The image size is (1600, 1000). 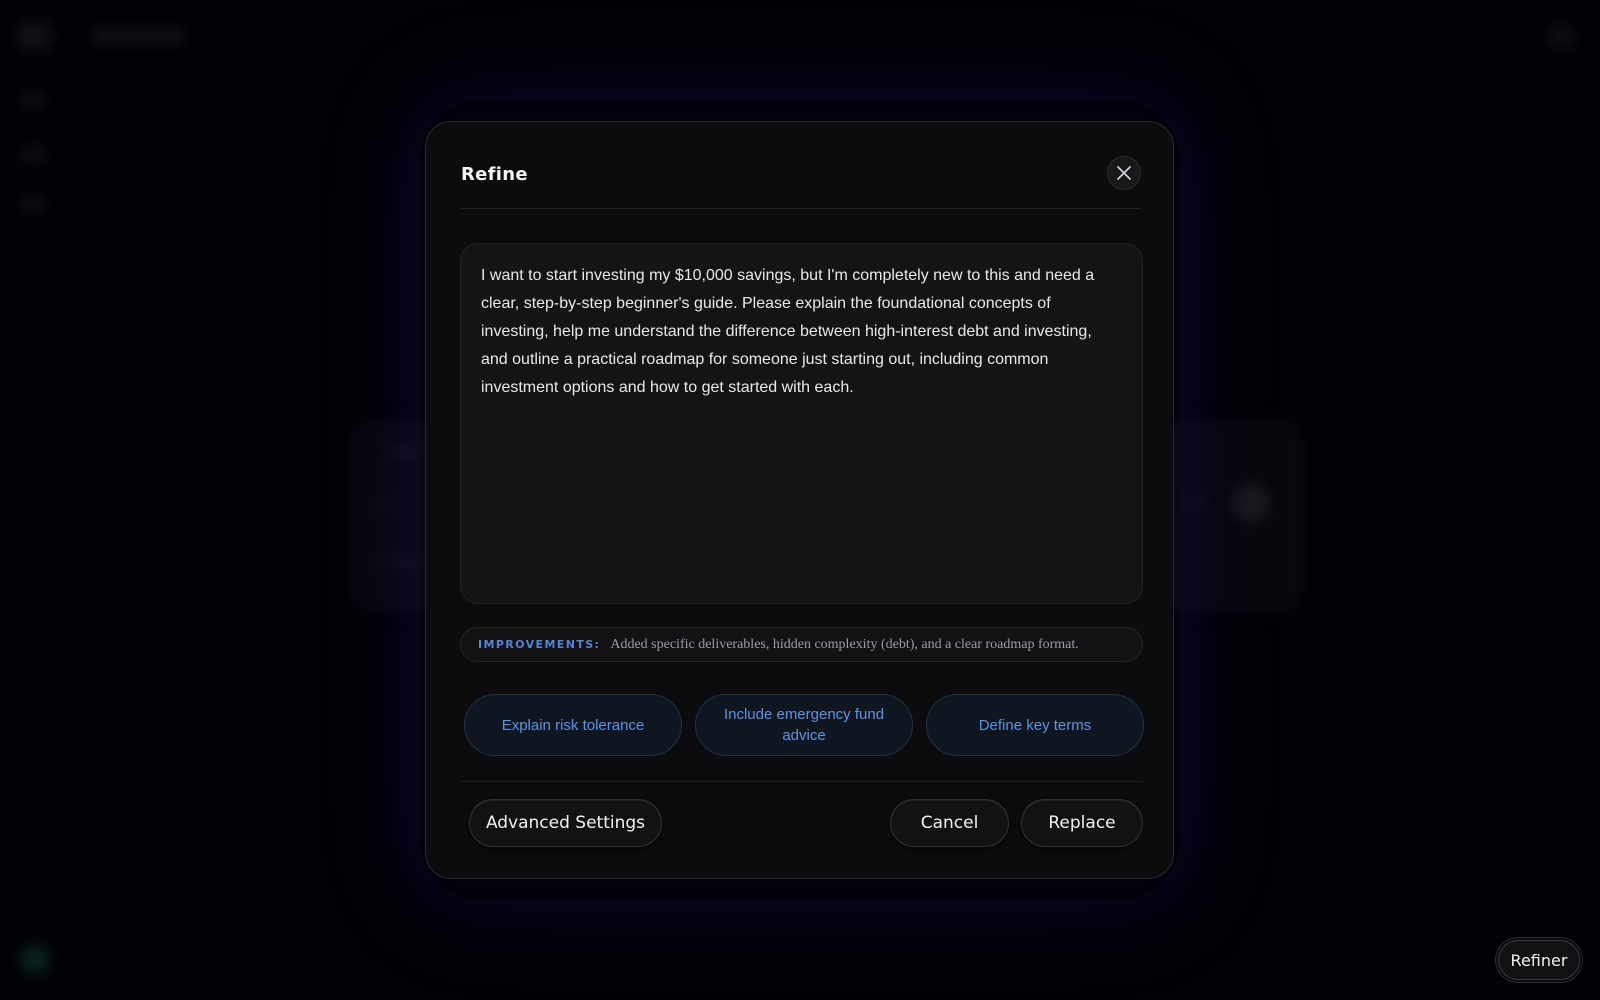 I want to click on close-icon, so click(x=1124, y=173).